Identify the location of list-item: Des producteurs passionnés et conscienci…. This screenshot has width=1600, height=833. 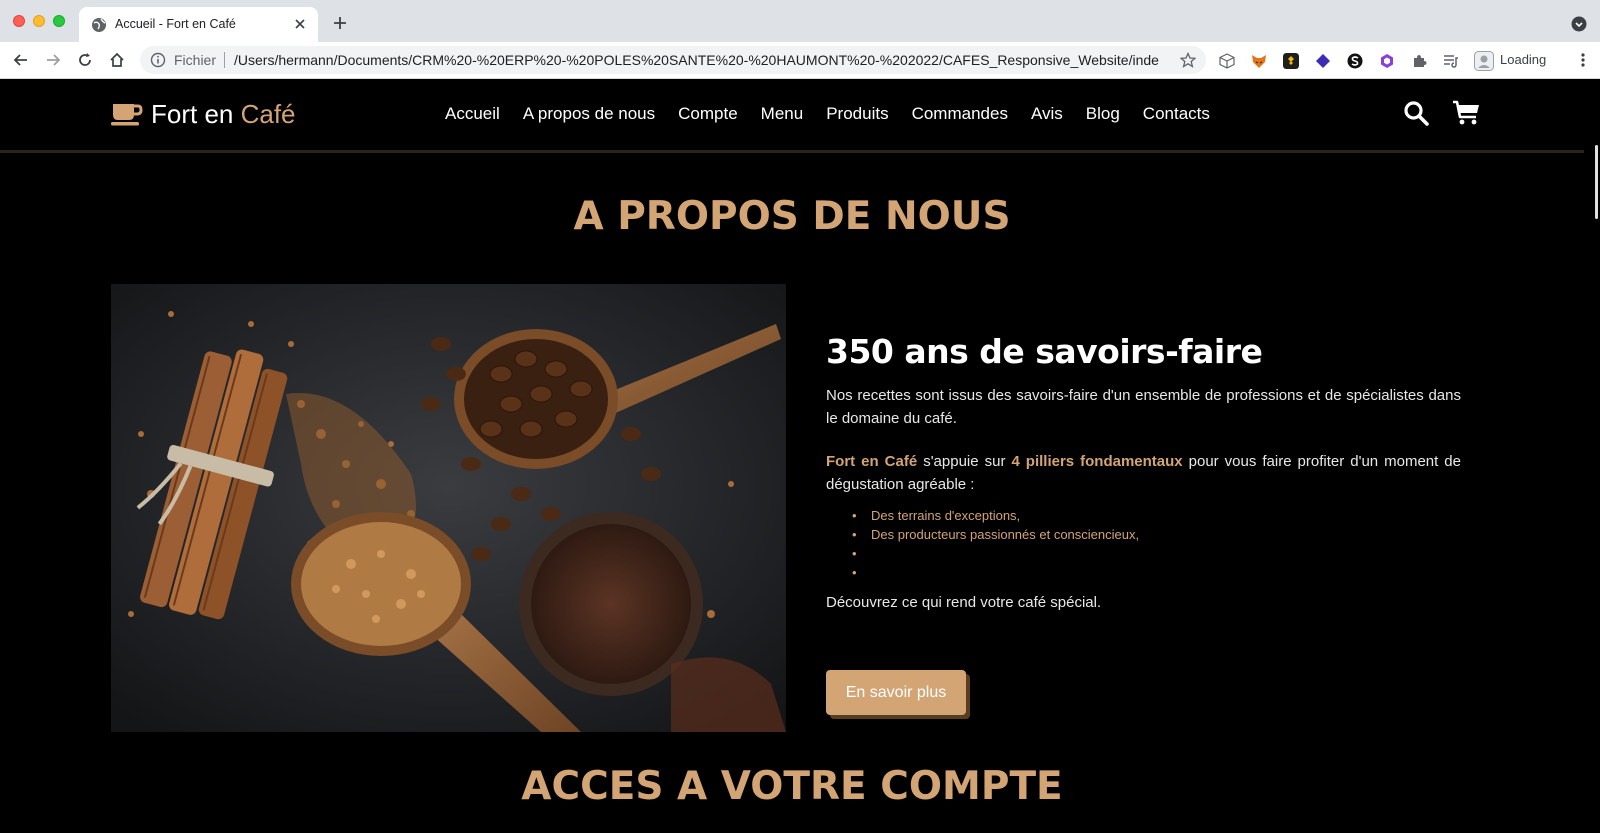
(1156, 534).